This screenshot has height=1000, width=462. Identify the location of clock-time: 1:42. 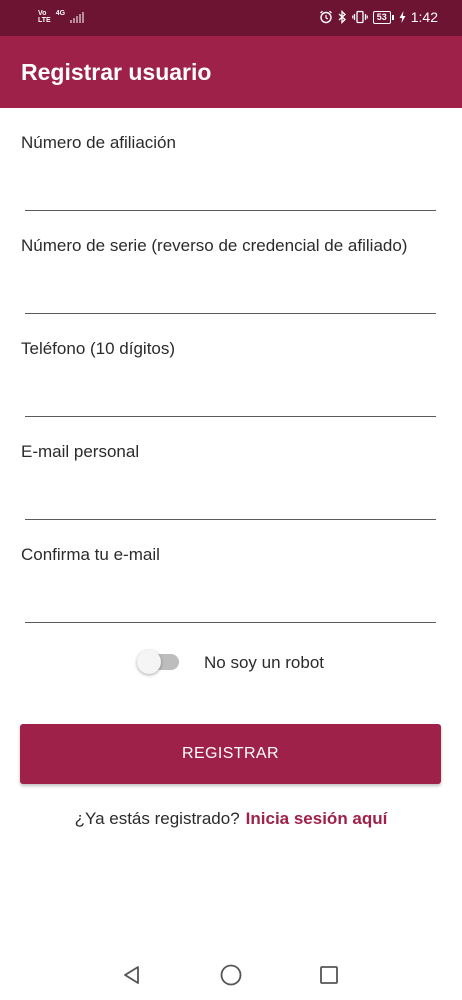
(424, 17).